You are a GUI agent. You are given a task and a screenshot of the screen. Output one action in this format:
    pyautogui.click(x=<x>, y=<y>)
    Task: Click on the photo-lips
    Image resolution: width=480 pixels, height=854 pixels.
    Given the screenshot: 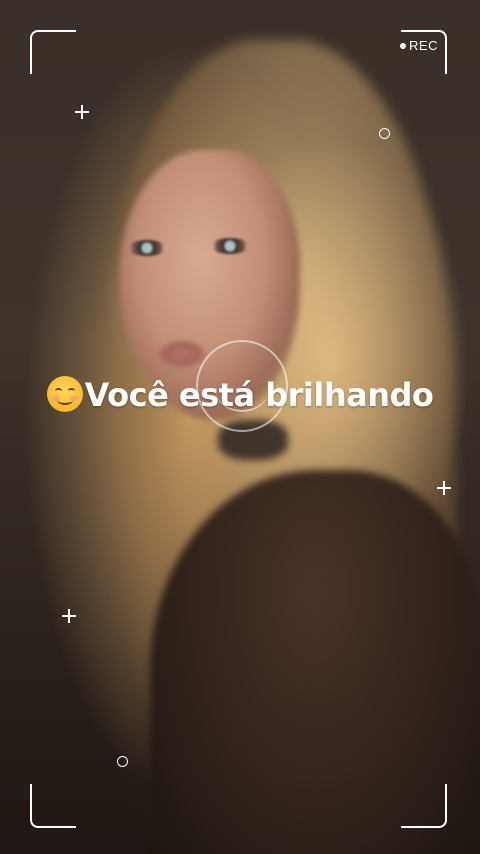 What is the action you would take?
    pyautogui.click(x=182, y=354)
    